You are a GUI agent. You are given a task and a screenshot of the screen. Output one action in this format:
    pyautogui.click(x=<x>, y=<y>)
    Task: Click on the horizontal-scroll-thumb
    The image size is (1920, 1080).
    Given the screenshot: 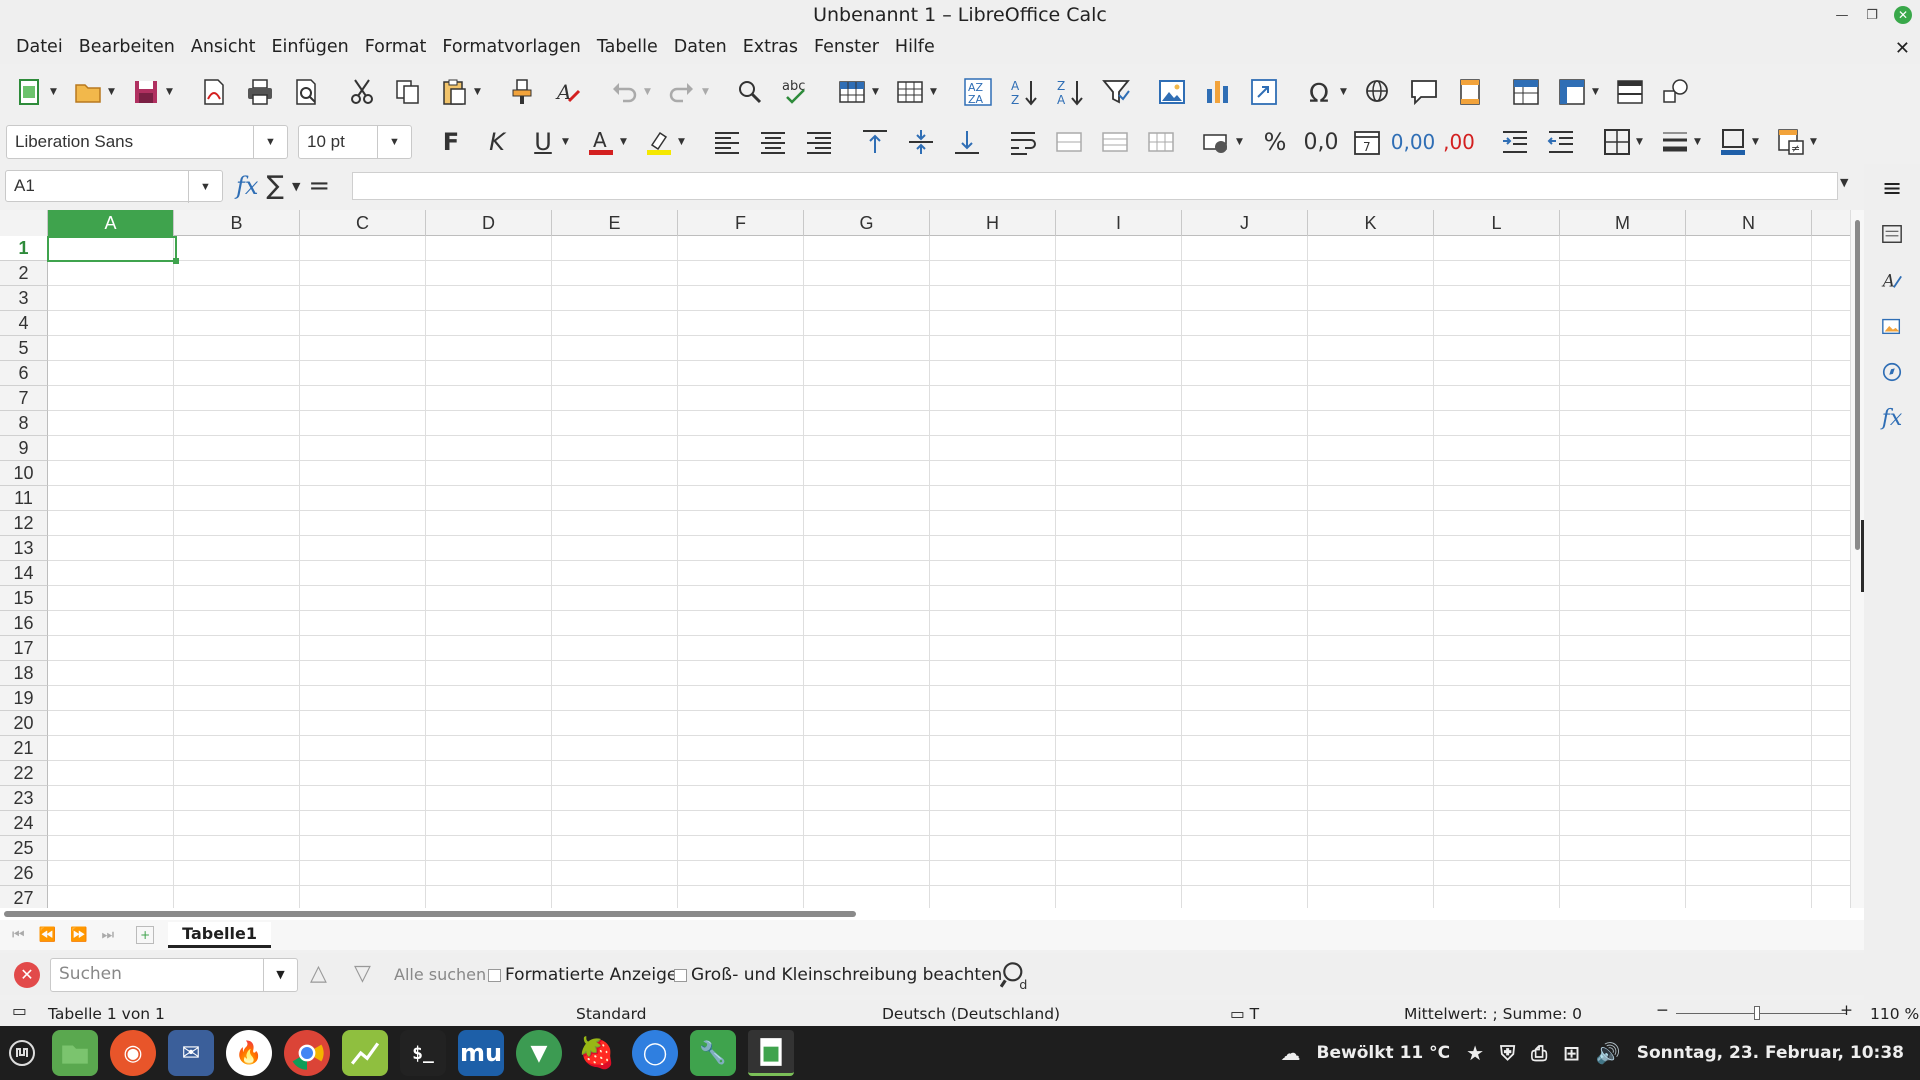 What is the action you would take?
    pyautogui.click(x=430, y=914)
    